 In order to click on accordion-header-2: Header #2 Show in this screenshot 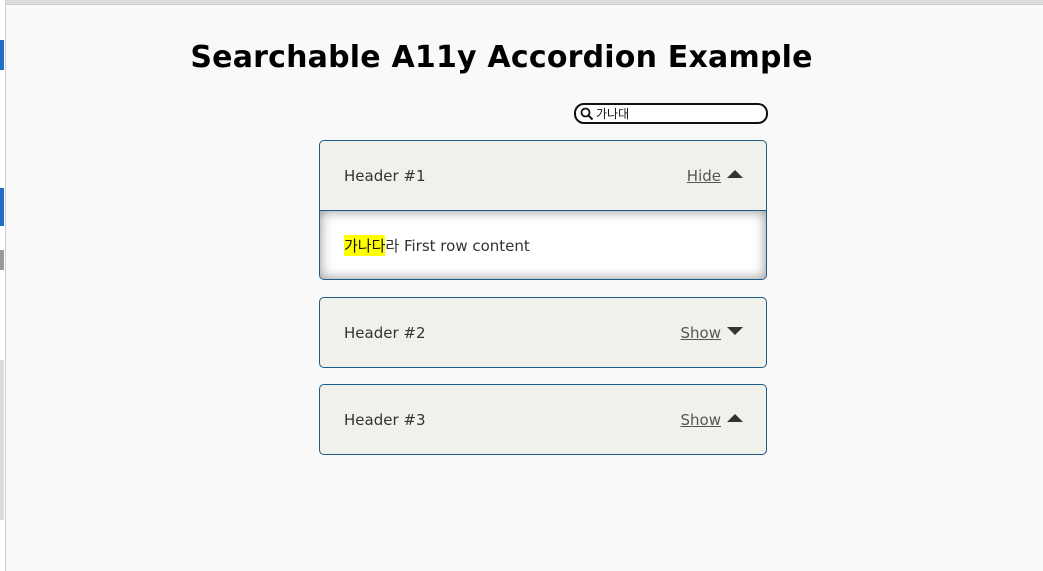, I will do `click(543, 332)`.